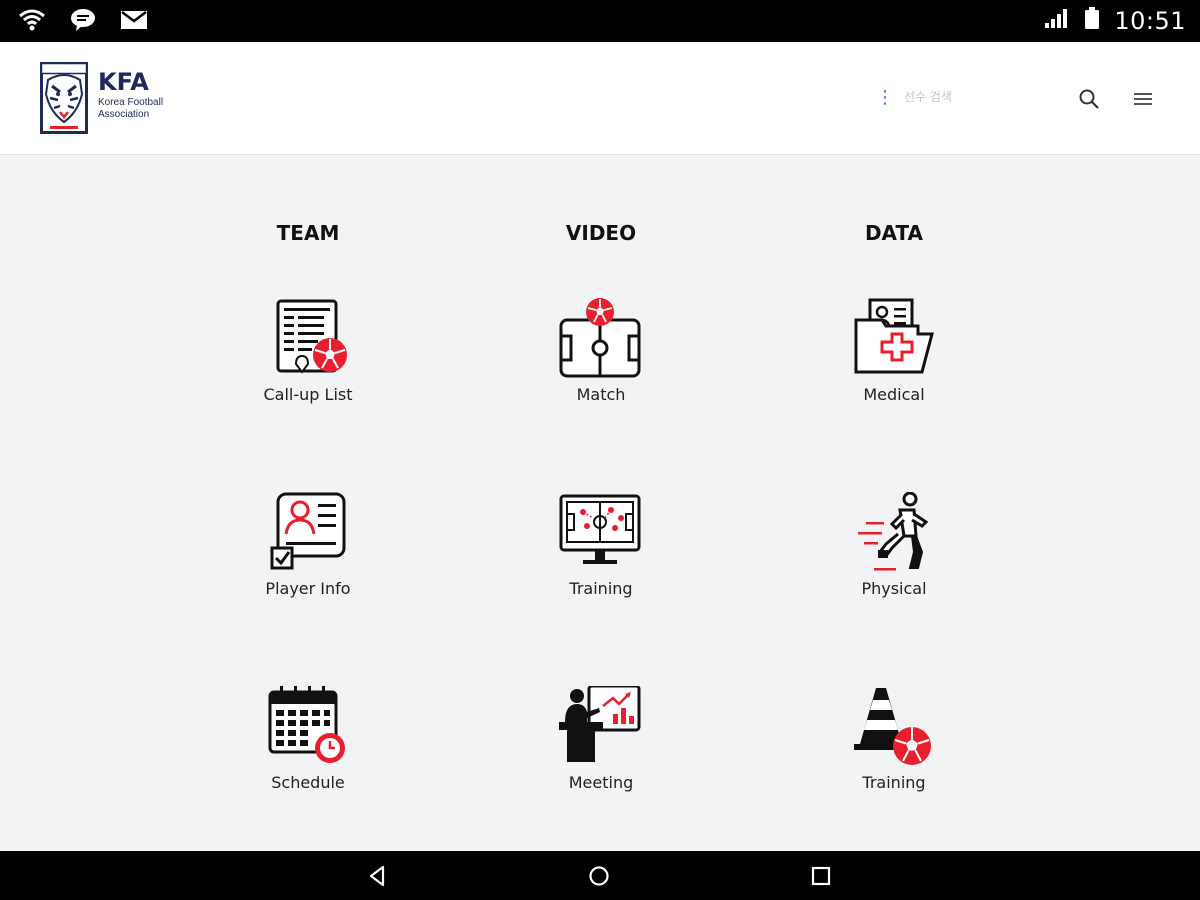  I want to click on tile-data-training: Training, so click(892, 756).